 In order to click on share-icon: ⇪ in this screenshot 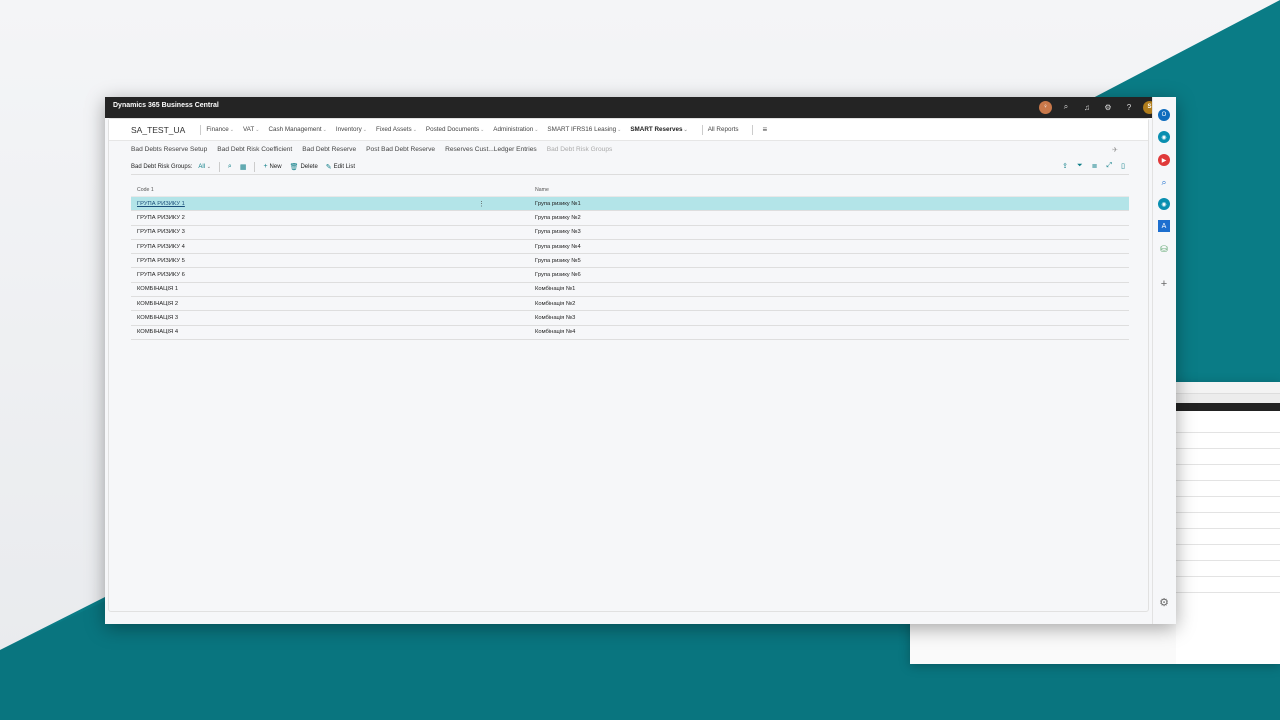, I will do `click(1065, 166)`.